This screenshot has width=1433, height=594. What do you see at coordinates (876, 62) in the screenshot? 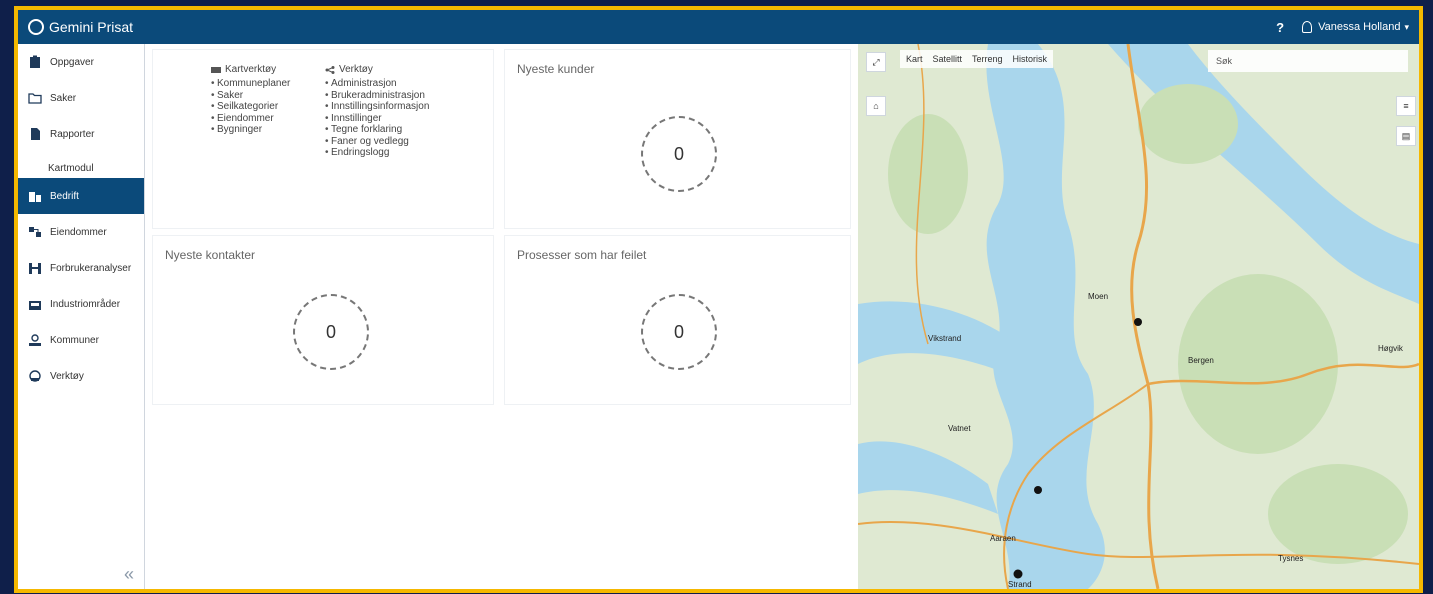
I see `expand-icon: ⤢` at bounding box center [876, 62].